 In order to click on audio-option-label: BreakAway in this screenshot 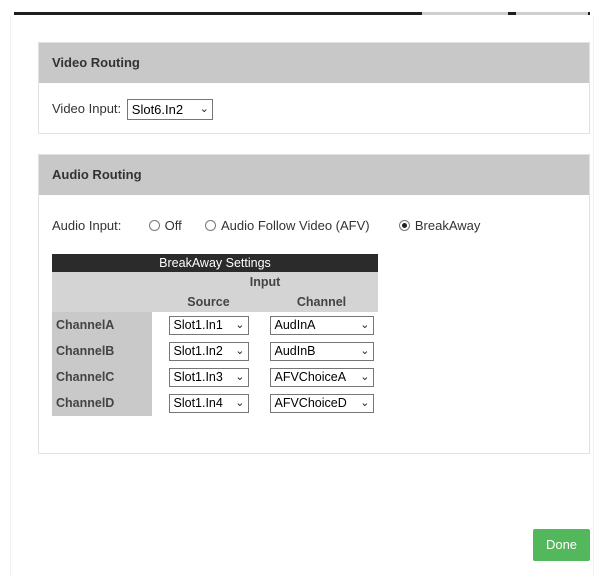, I will do `click(447, 225)`.